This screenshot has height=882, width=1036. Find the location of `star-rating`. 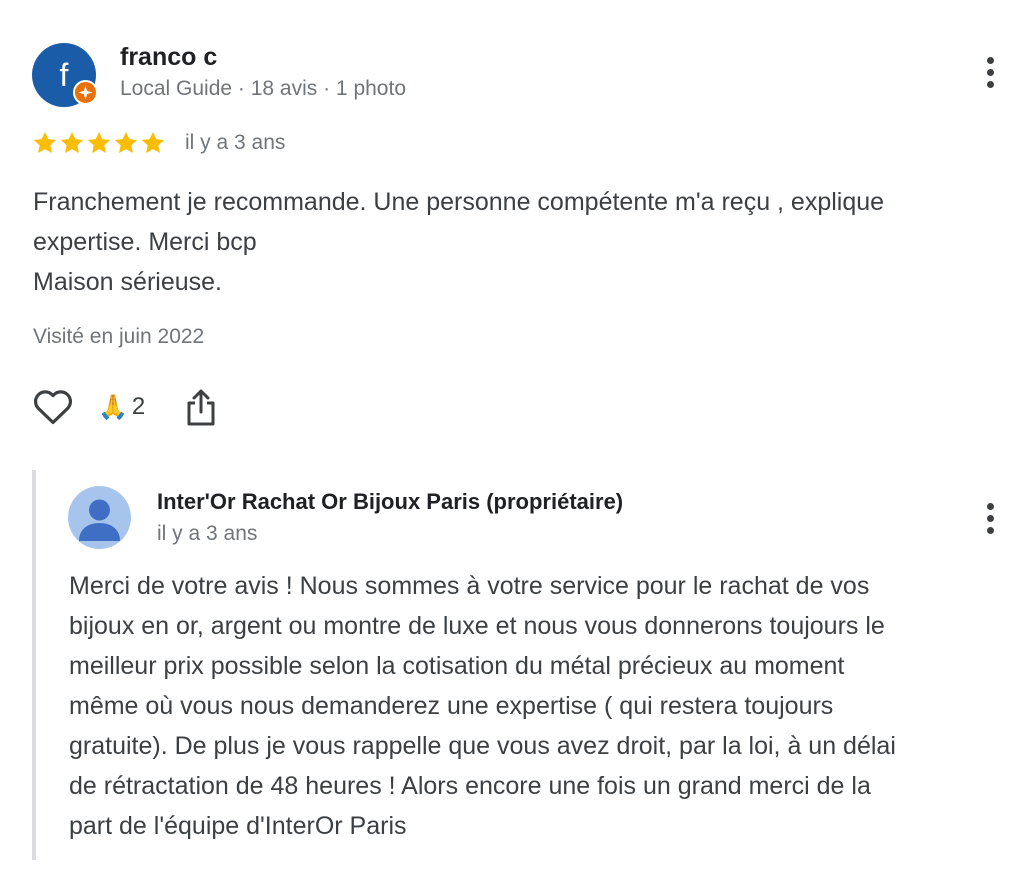

star-rating is located at coordinates (99, 144).